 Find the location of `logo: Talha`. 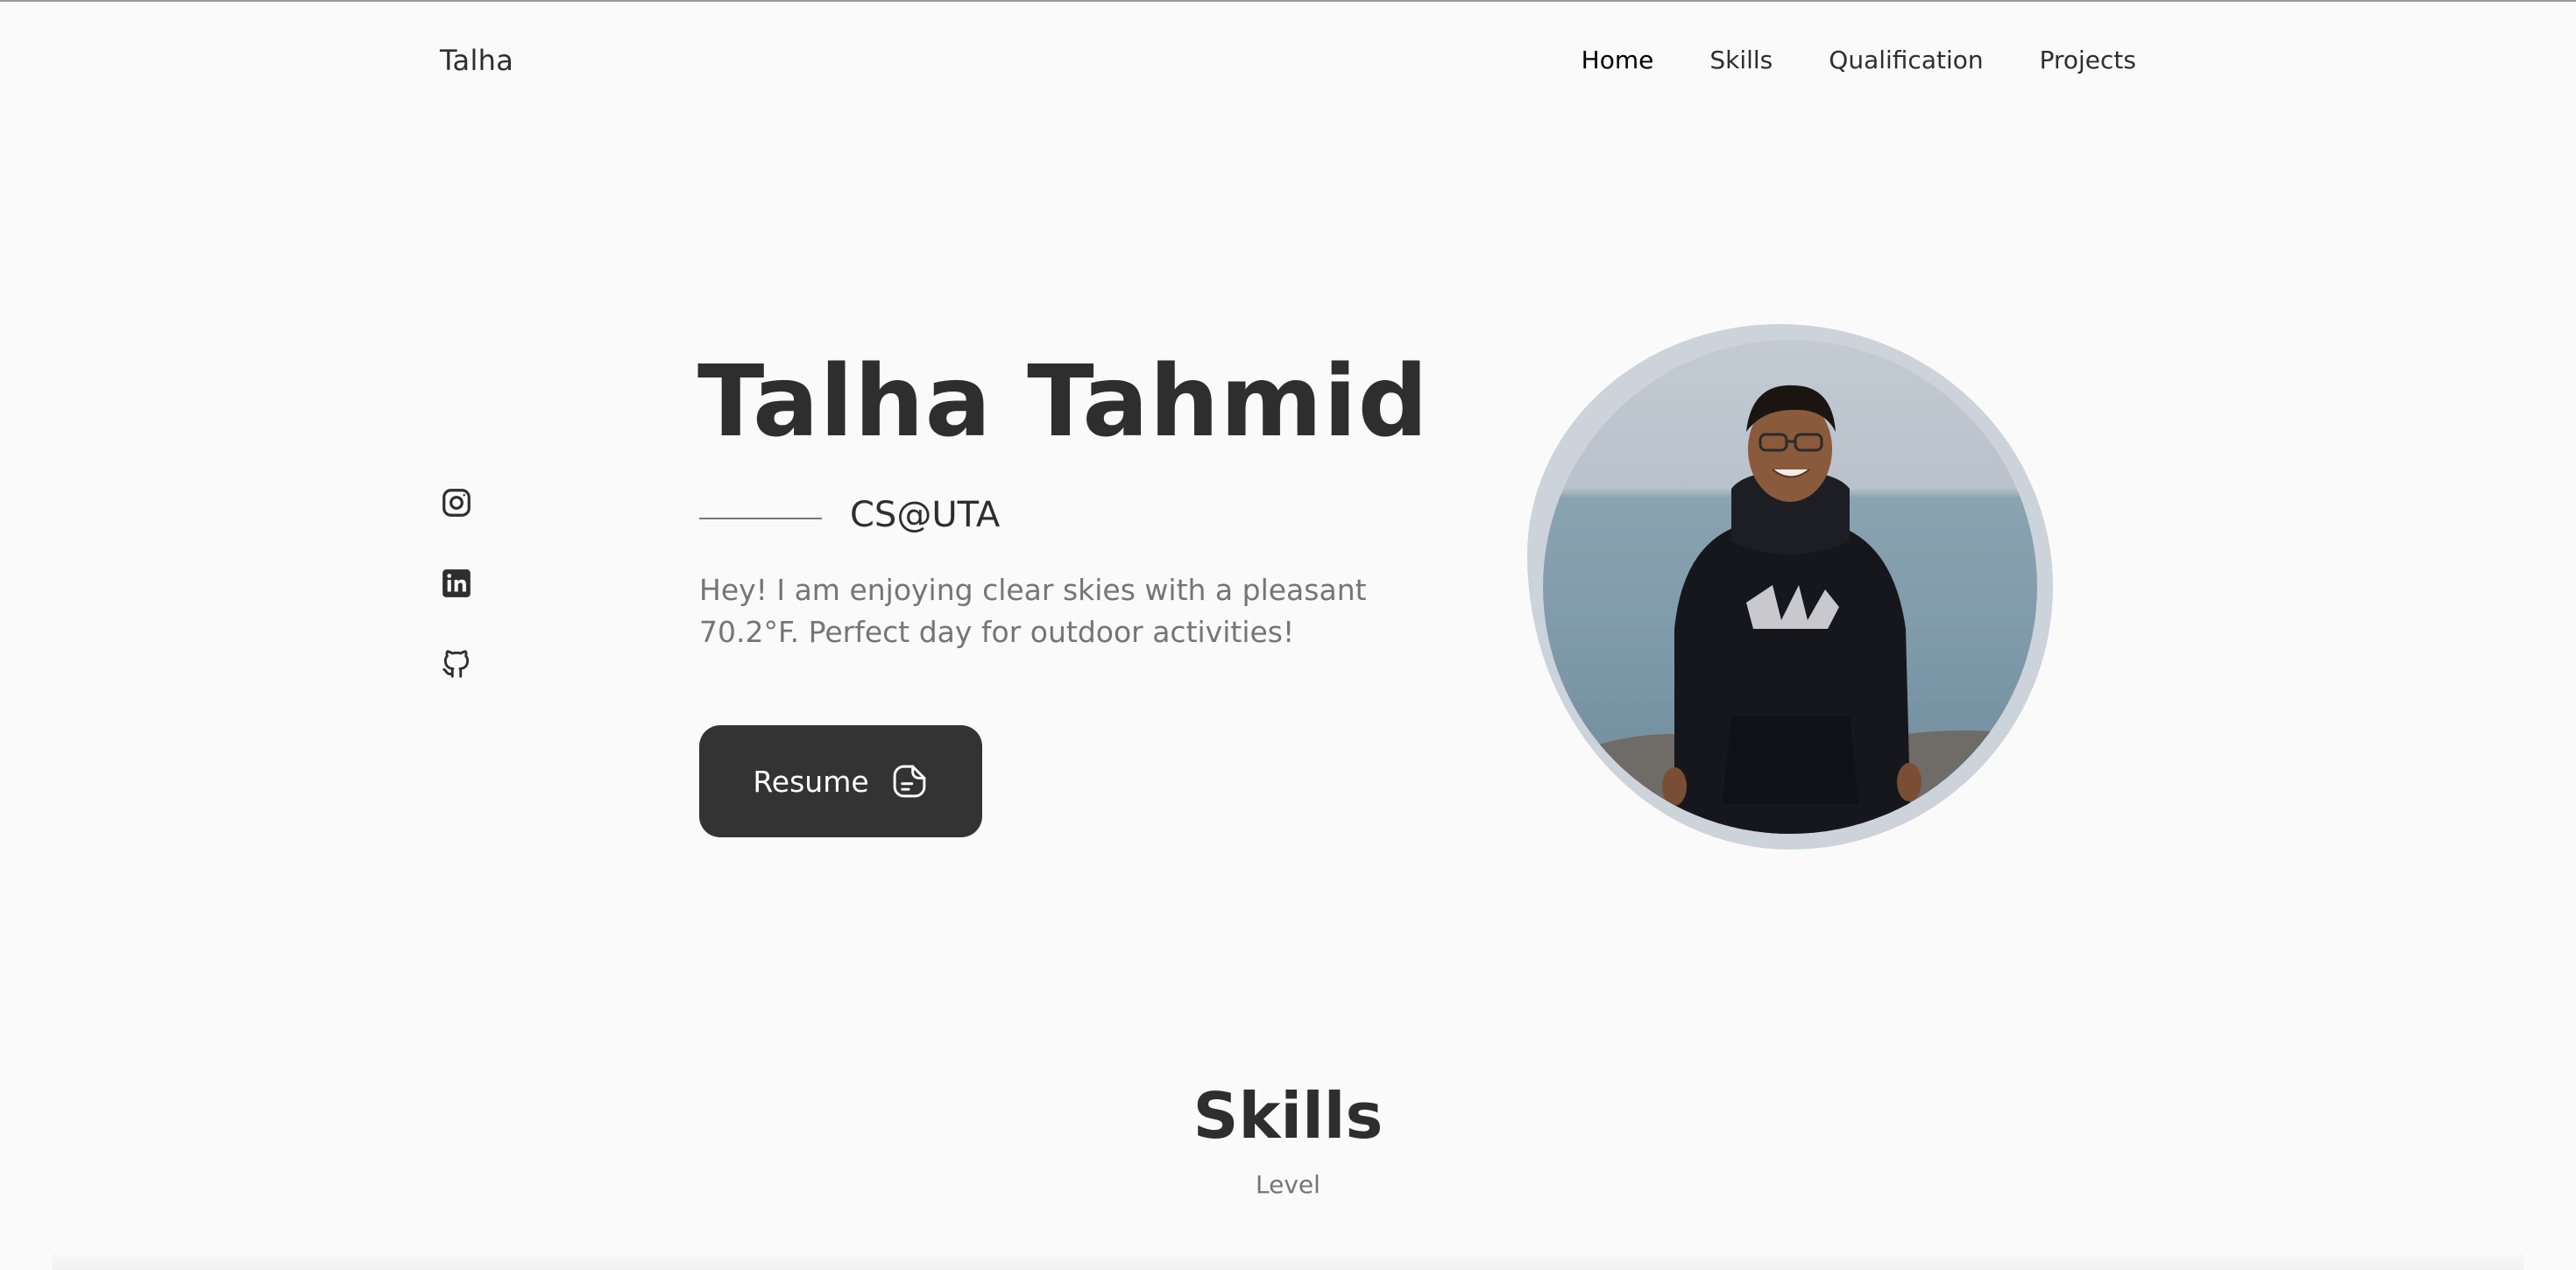

logo: Talha is located at coordinates (476, 60).